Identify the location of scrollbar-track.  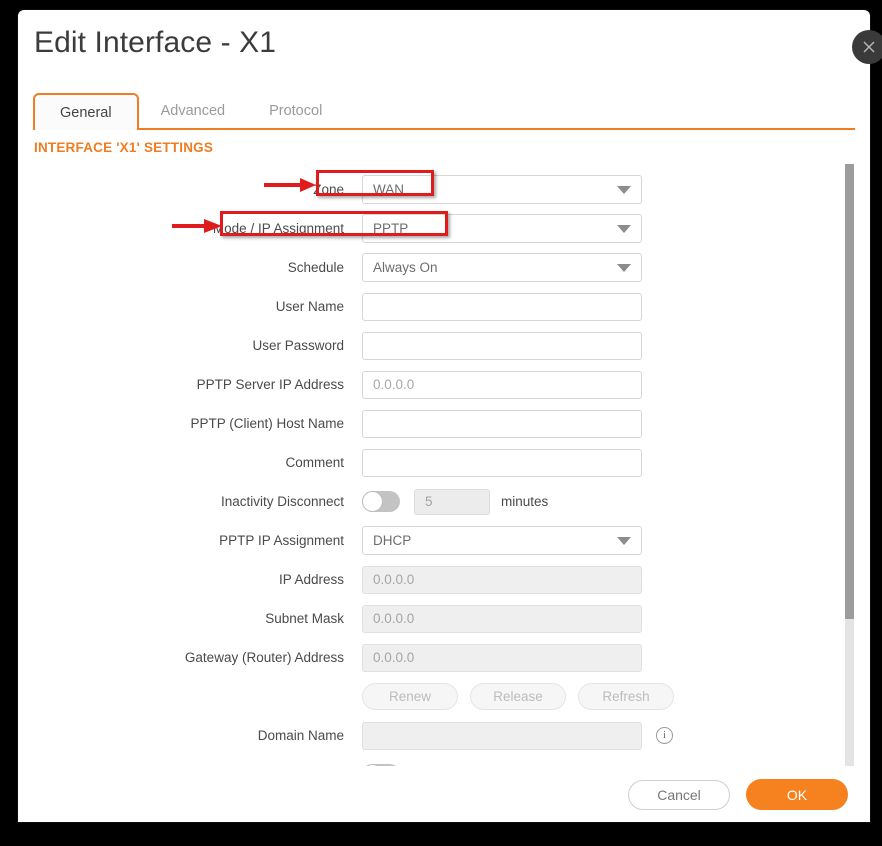
(849, 475).